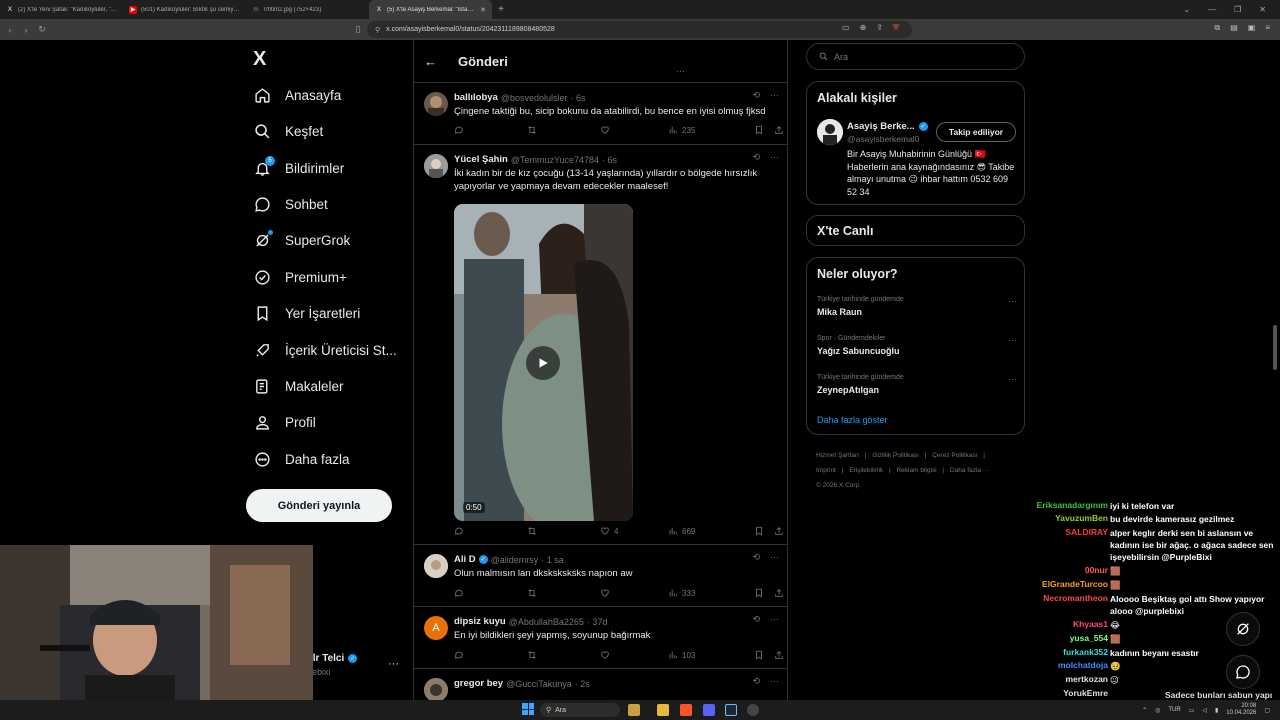 The image size is (1280, 720). What do you see at coordinates (546, 622) in the screenshot?
I see `tweet-handle: @AbdullahBa2265` at bounding box center [546, 622].